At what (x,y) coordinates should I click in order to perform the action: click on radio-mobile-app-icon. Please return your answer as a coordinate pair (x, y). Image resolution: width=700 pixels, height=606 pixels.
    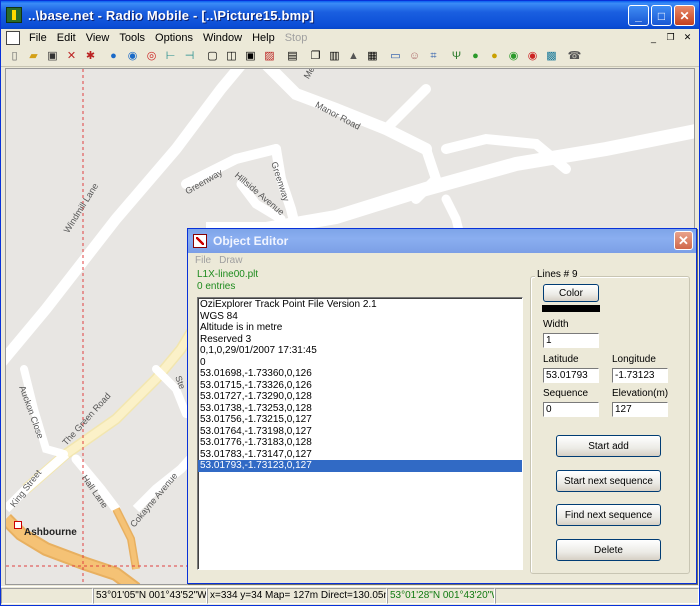
    Looking at the image, I should click on (14, 15).